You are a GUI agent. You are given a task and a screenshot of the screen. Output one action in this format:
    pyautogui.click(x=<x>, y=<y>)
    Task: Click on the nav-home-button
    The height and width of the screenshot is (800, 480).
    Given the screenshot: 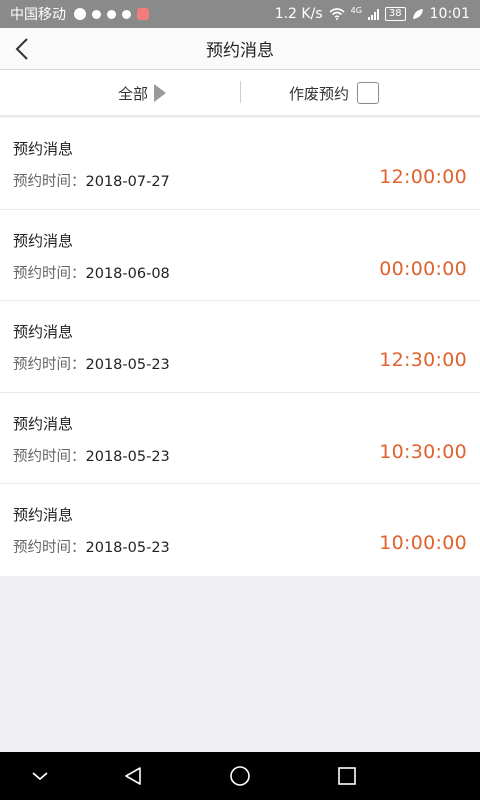 What is the action you would take?
    pyautogui.click(x=240, y=776)
    